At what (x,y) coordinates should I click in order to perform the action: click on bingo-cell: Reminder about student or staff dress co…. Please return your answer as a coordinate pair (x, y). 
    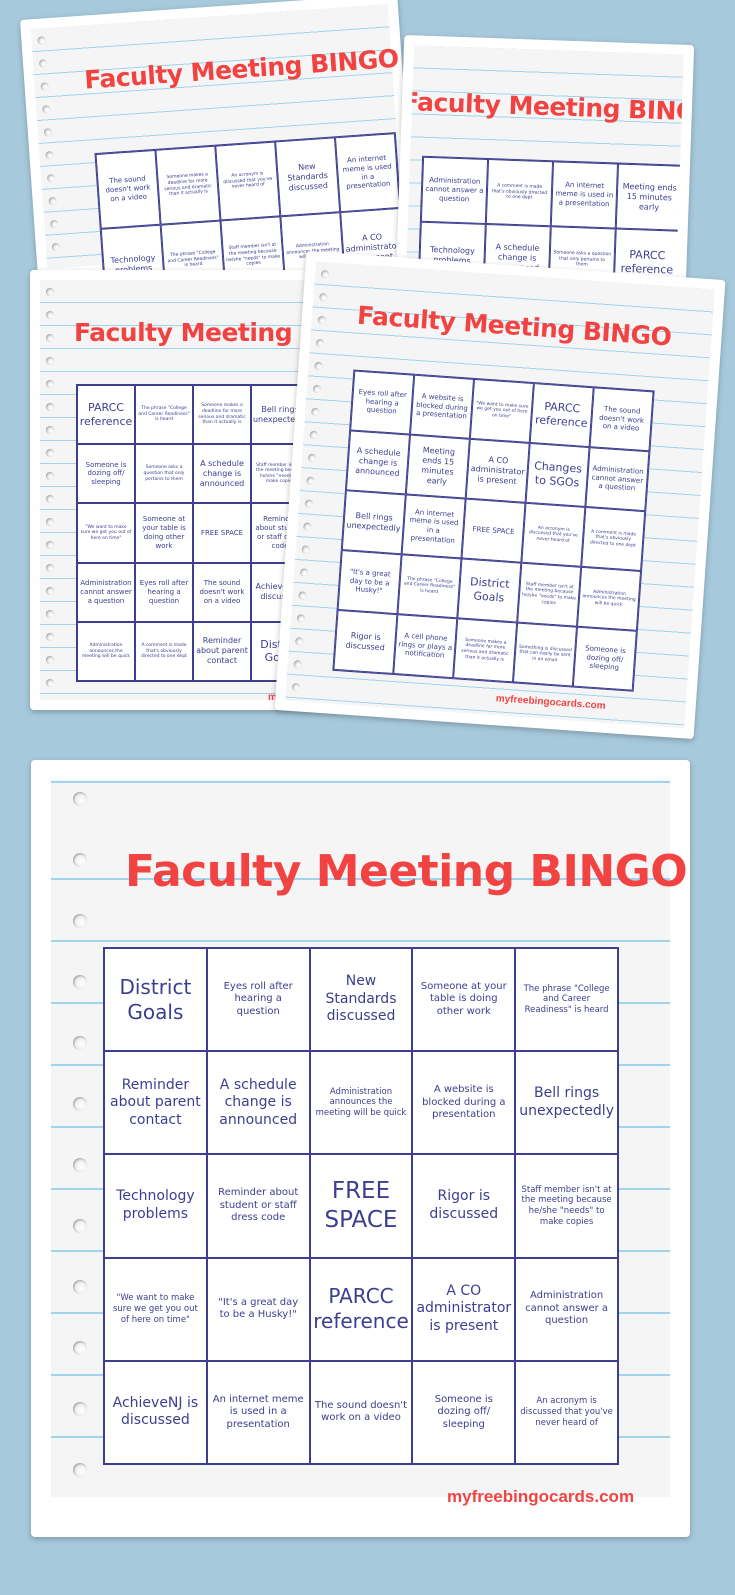
    Looking at the image, I should click on (258, 1206).